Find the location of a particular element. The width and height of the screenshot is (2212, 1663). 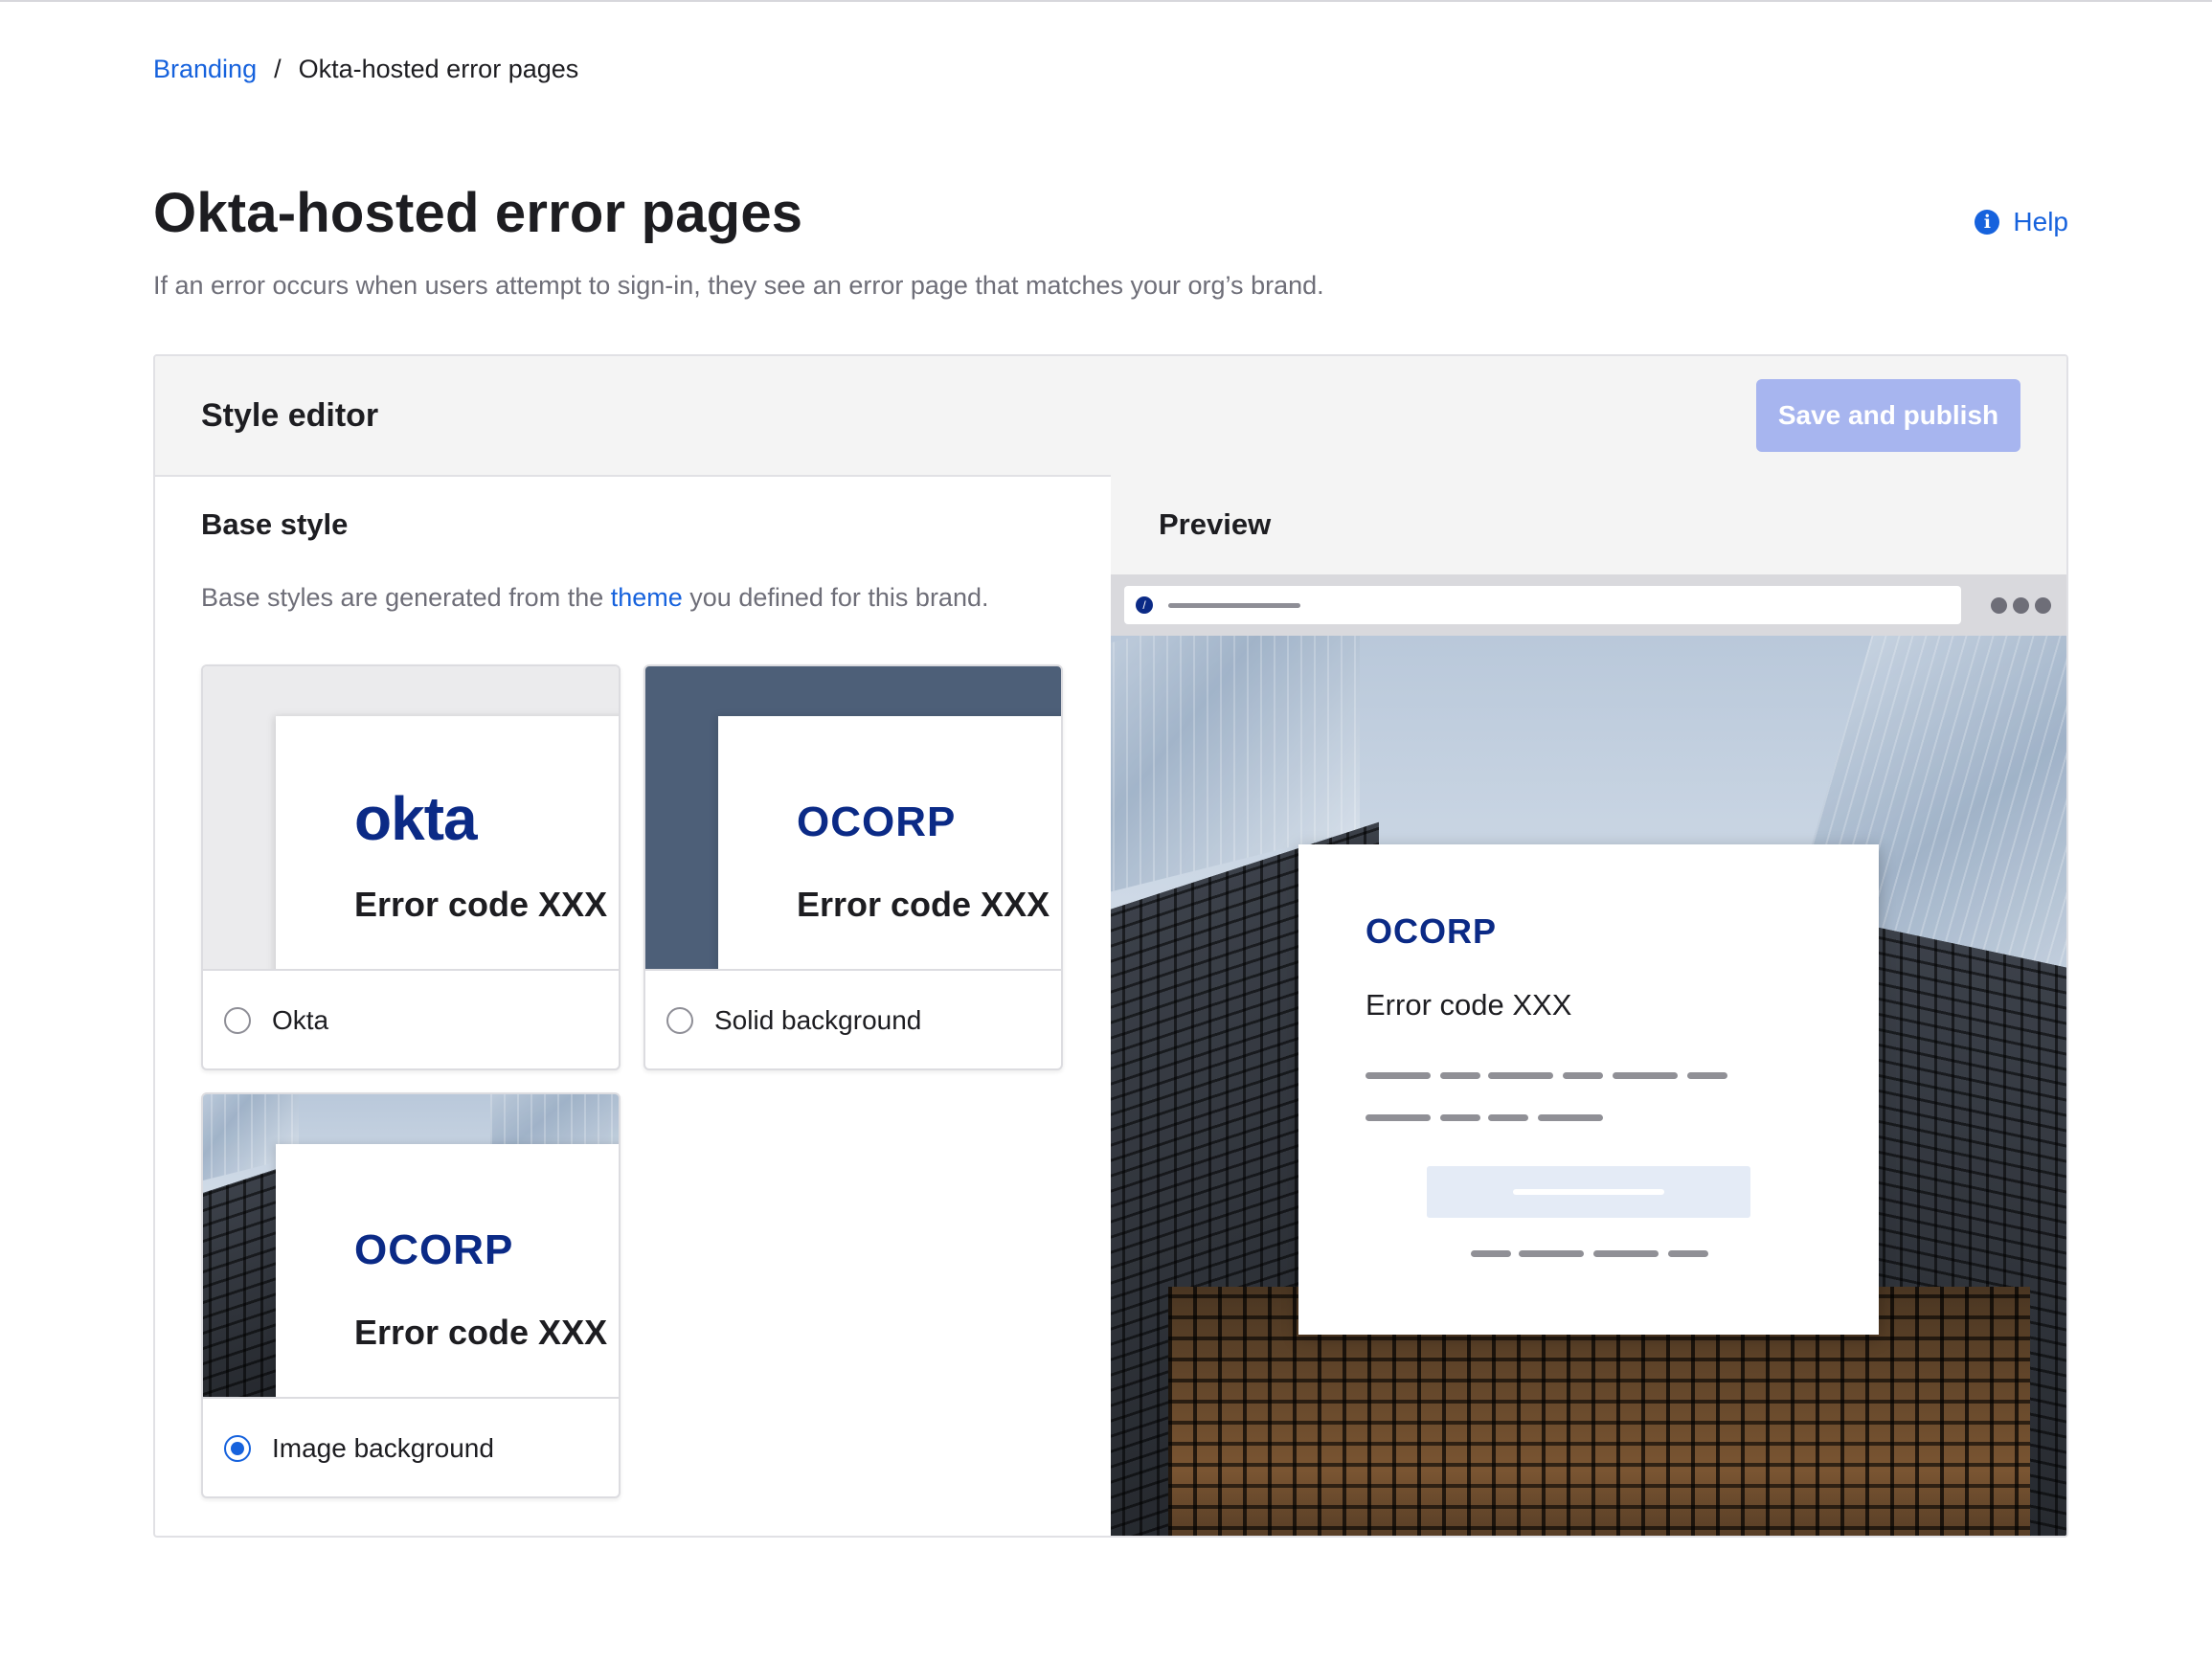

preview-title: Preview is located at coordinates (1215, 524).